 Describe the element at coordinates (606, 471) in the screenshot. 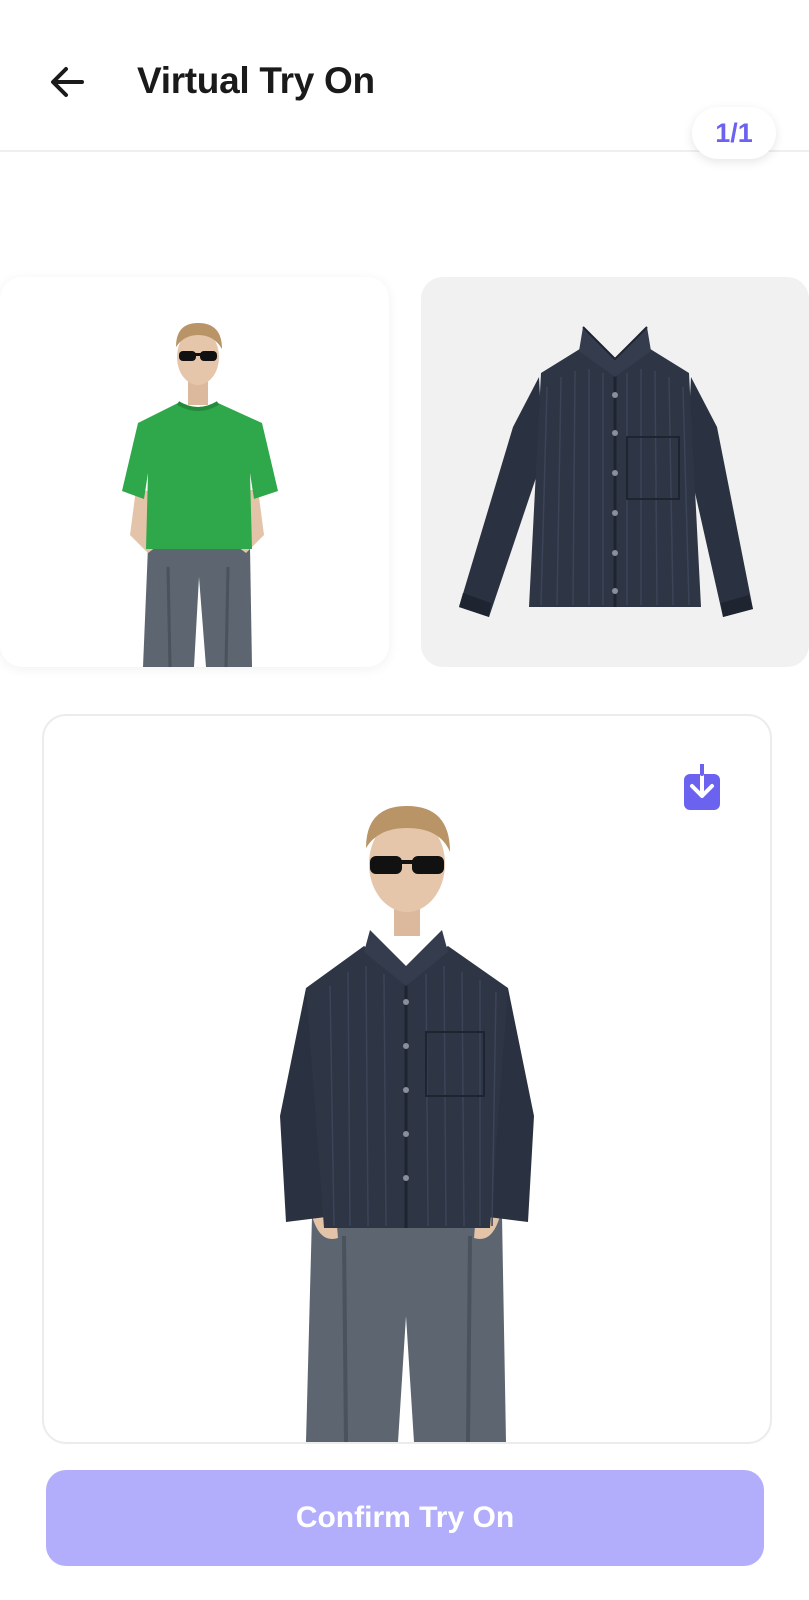

I see `navy-corduroy-shirt-image` at that location.